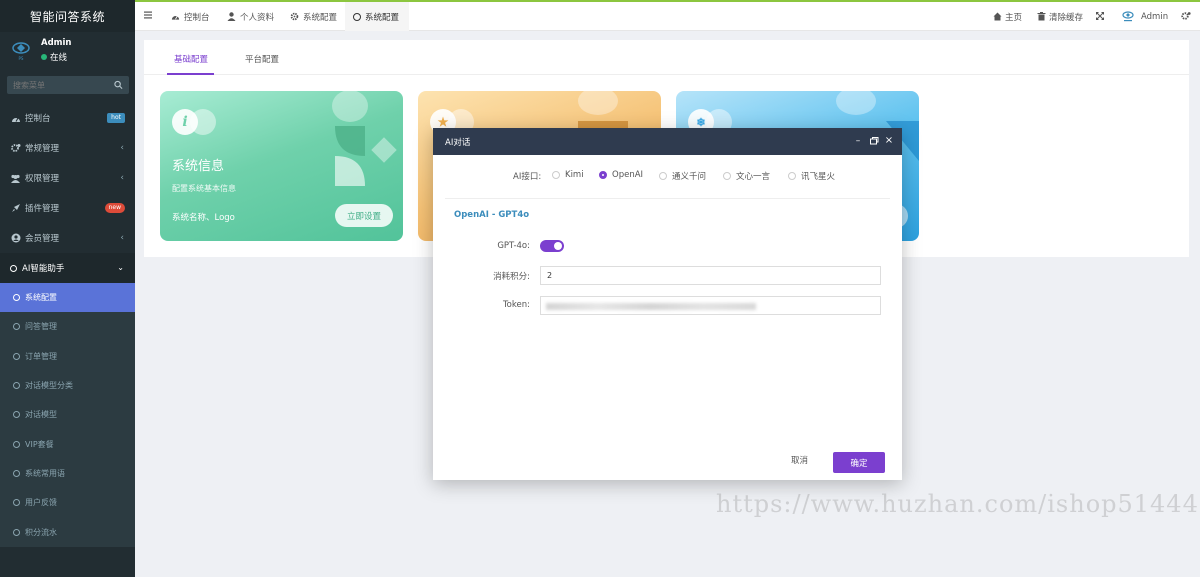  Describe the element at coordinates (889, 141) in the screenshot. I see `close-icon: ×` at that location.